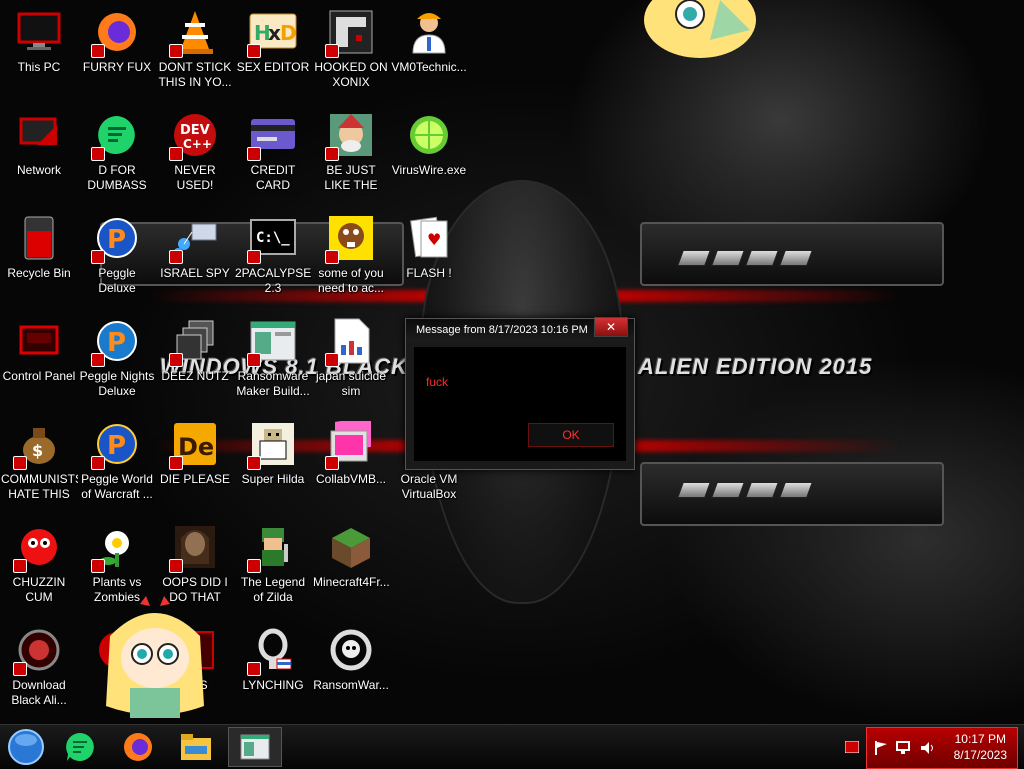 This screenshot has height=769, width=1024. Describe the element at coordinates (980, 739) in the screenshot. I see `clock-time: 10:17 PM` at that location.